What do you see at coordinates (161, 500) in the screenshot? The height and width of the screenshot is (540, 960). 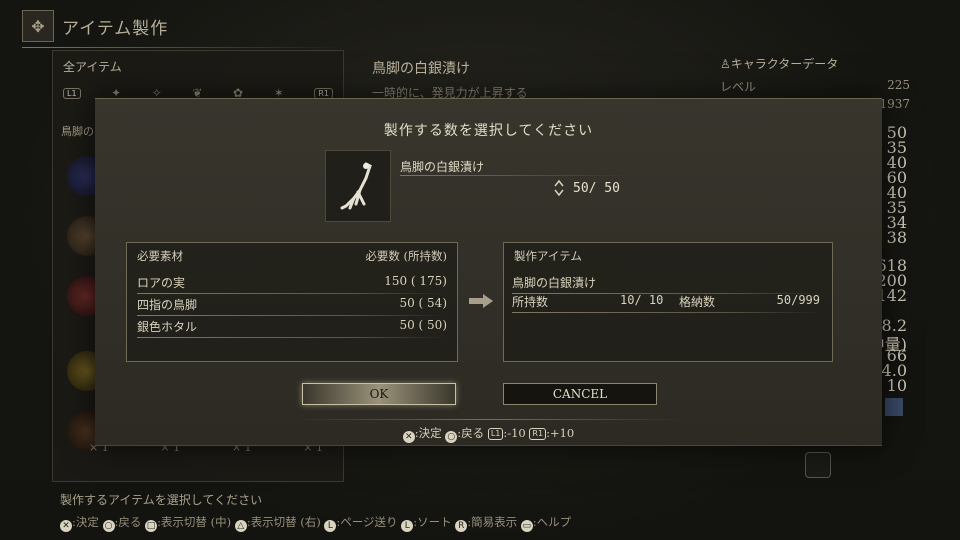 I see `footer-prompt: 製作するアイテムを選択してください` at bounding box center [161, 500].